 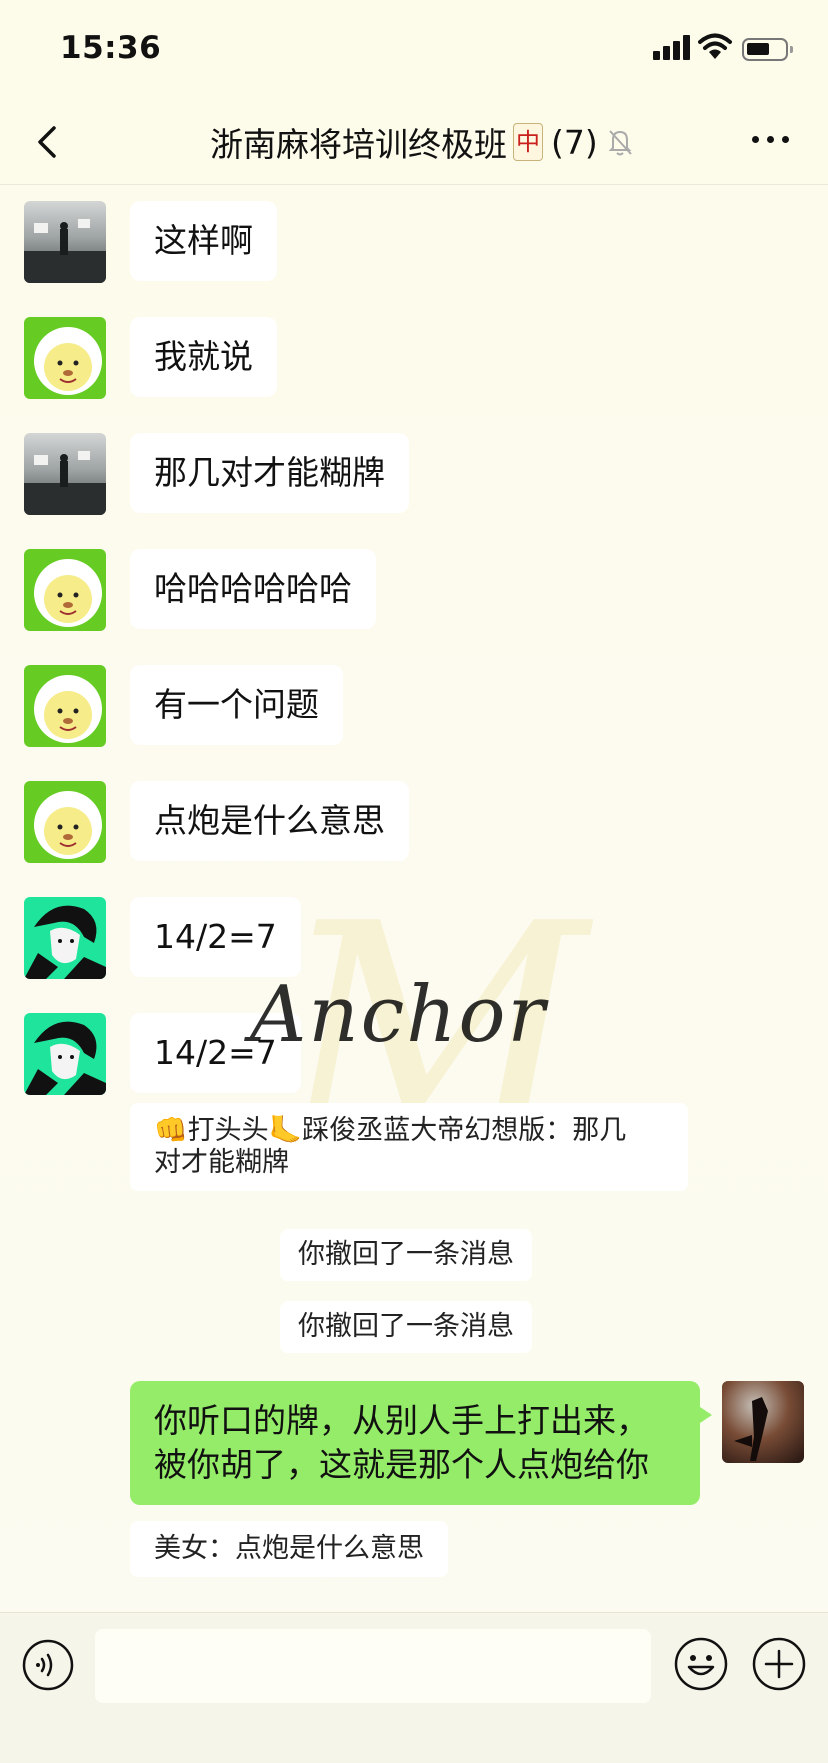 I want to click on my-message-line: 你听口的牌，从别人手上打出来，, so click(x=401, y=1420).